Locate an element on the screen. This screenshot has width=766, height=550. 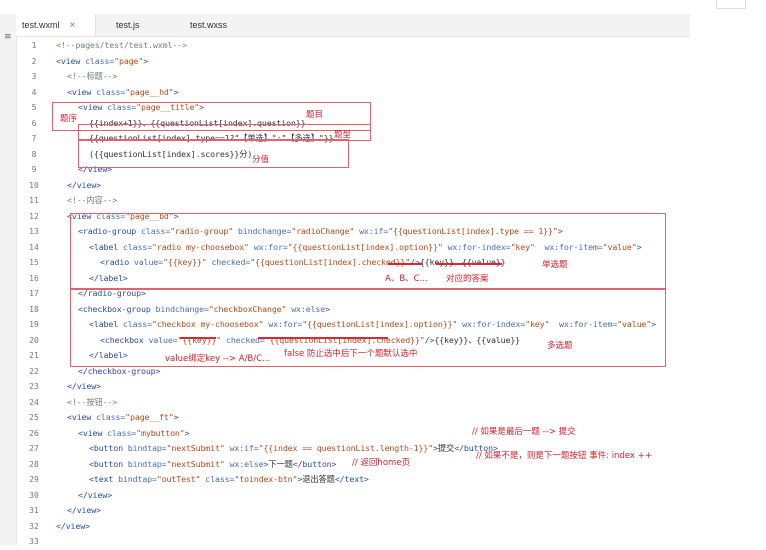
code-token: <!--内容--> is located at coordinates (92, 200).